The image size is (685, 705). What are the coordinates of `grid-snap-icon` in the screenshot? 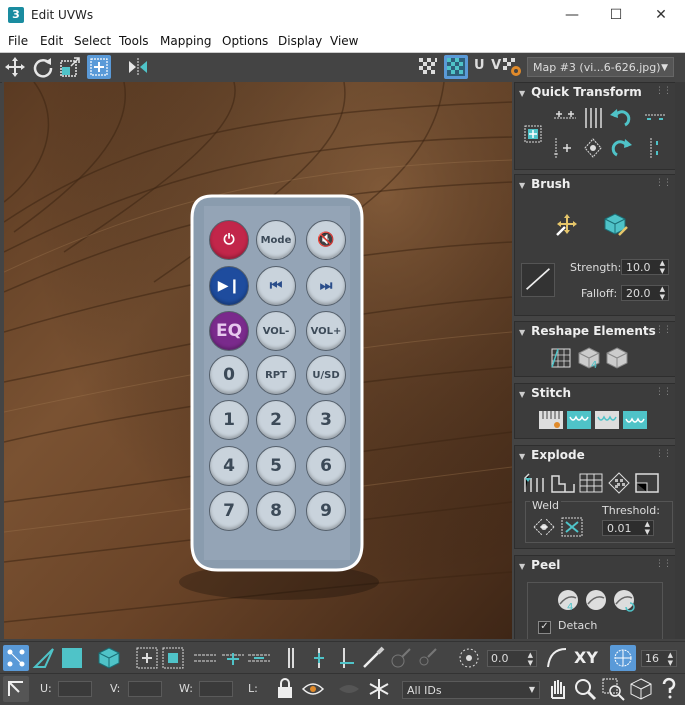 It's located at (623, 658).